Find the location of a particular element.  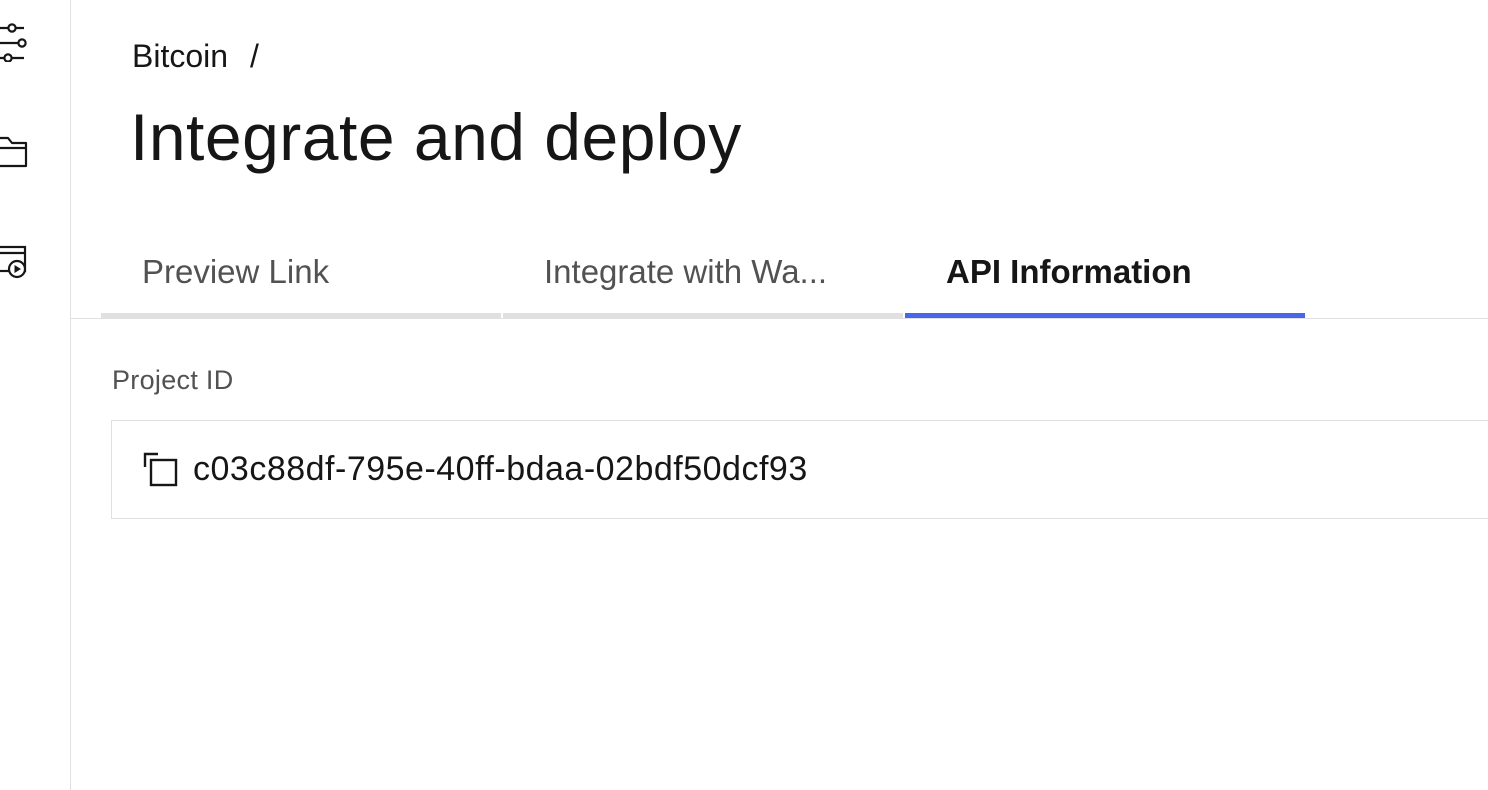

breadcrumb: Bitcoin / is located at coordinates (195, 56).